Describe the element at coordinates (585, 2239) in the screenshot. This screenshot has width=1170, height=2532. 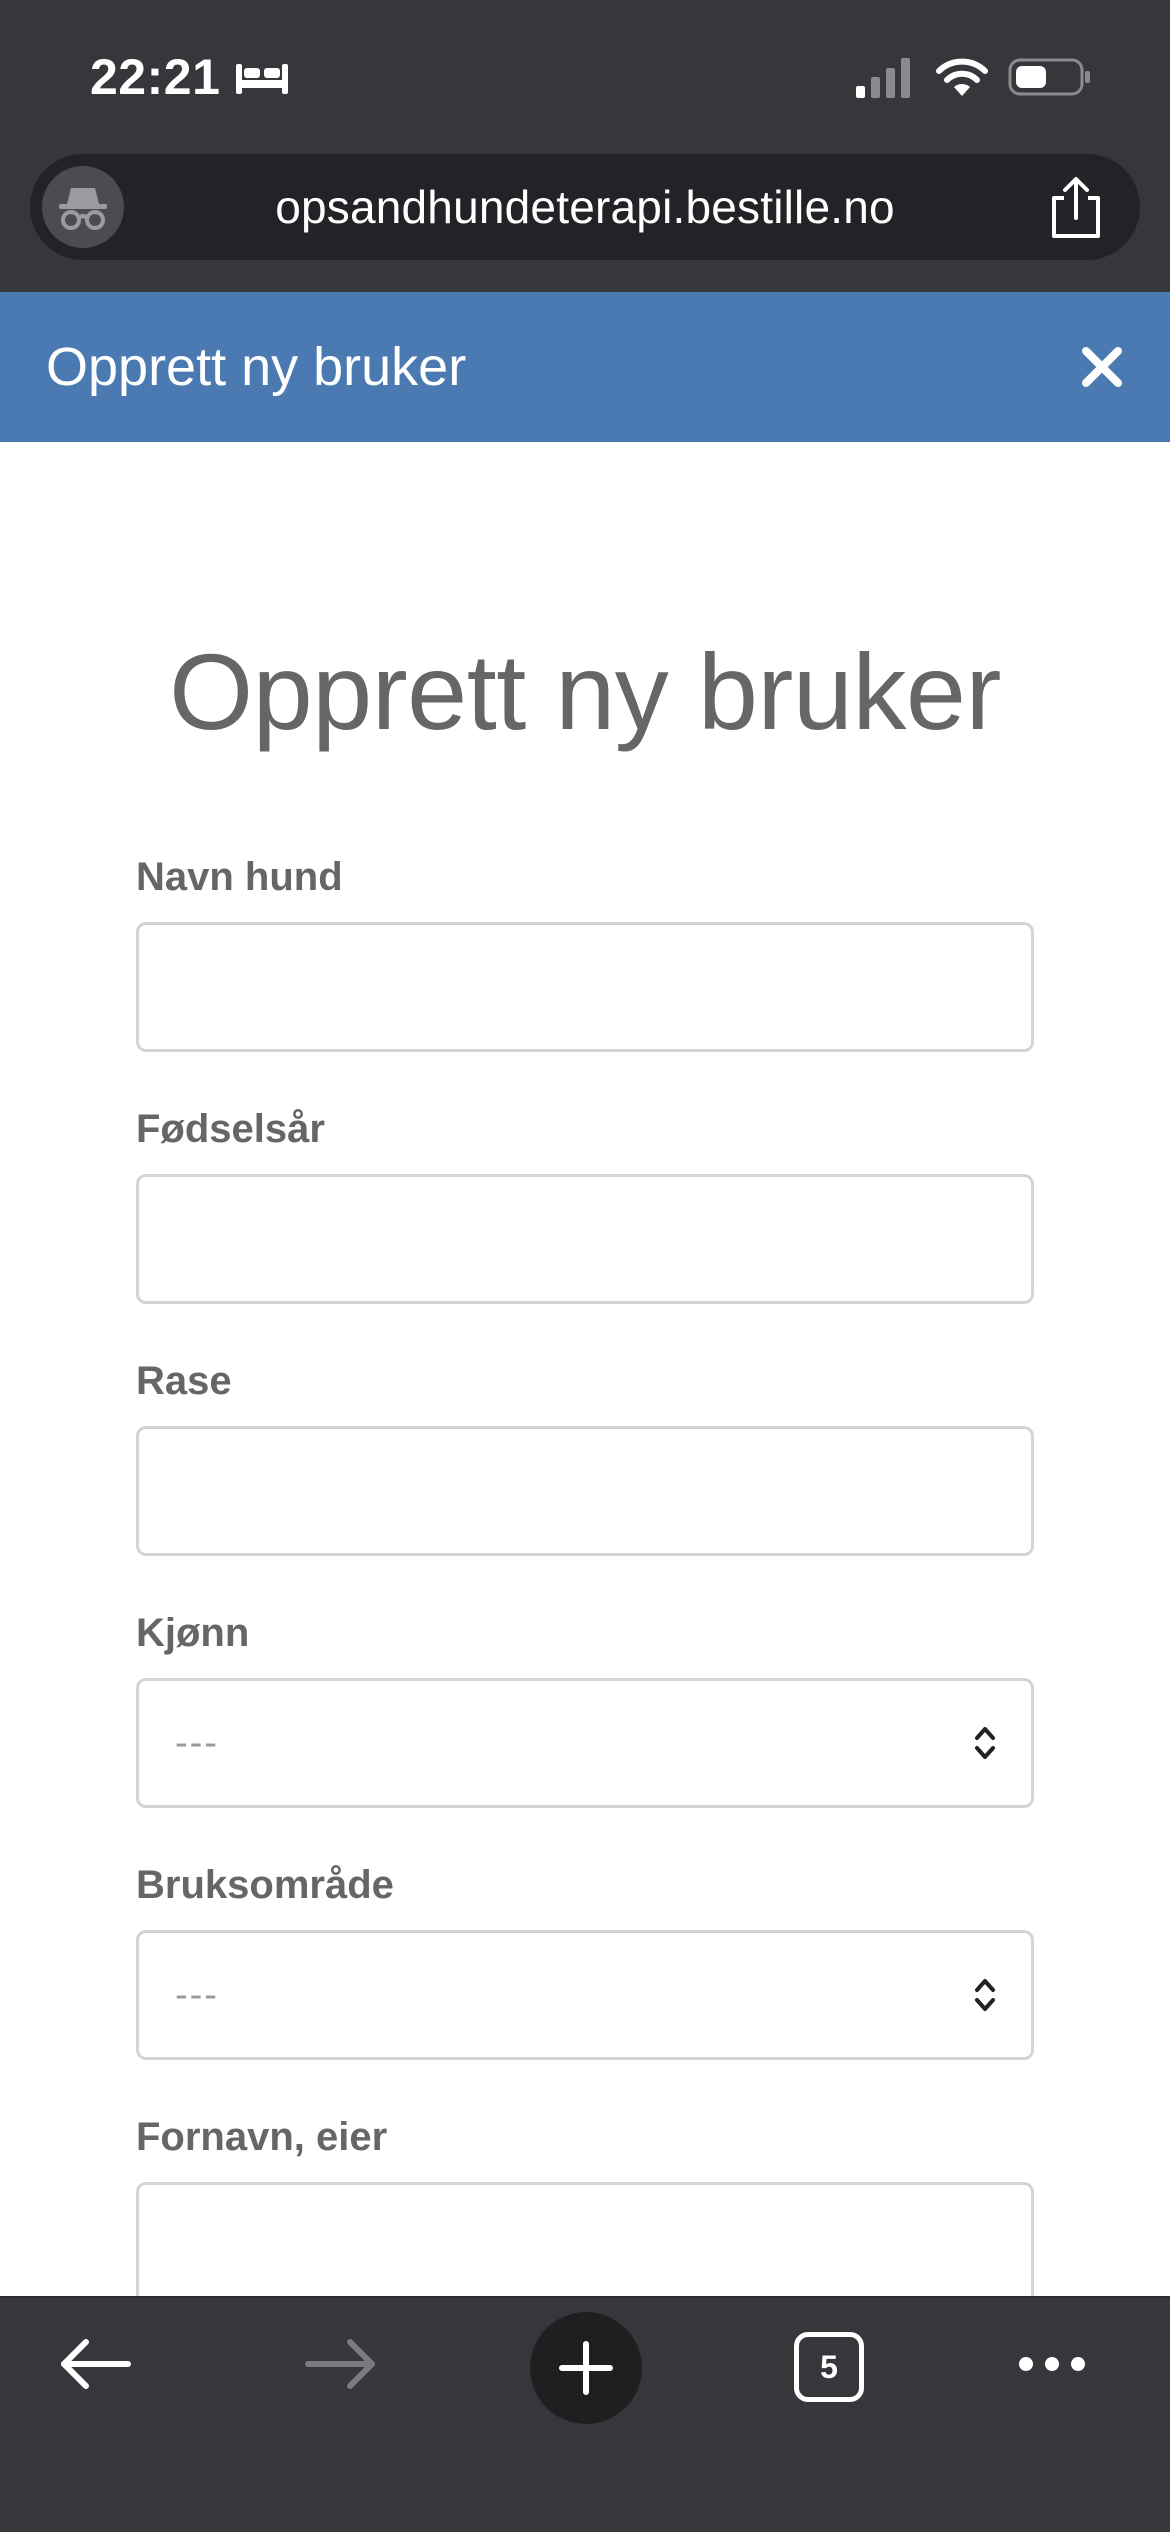
I see `owner-first-name-input` at that location.